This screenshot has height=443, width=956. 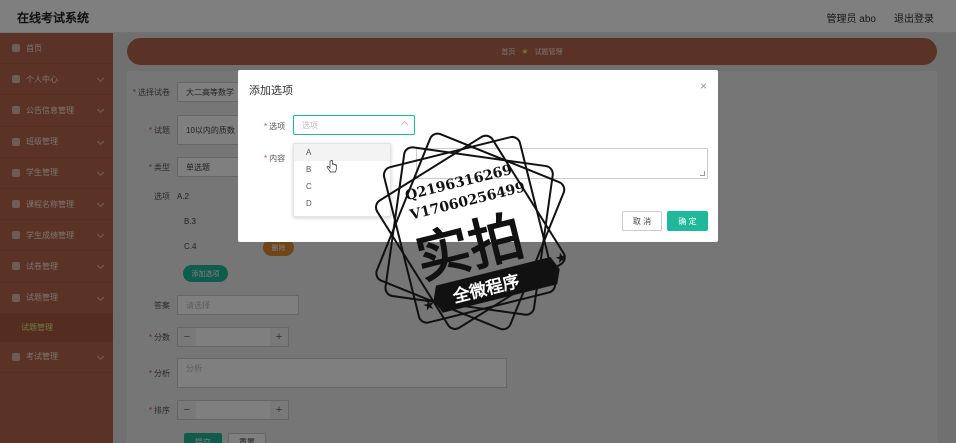 What do you see at coordinates (470, 231) in the screenshot?
I see `watermark-stamp: Q2196316269 V17060256499 实拍 全微程序 ★ ★` at bounding box center [470, 231].